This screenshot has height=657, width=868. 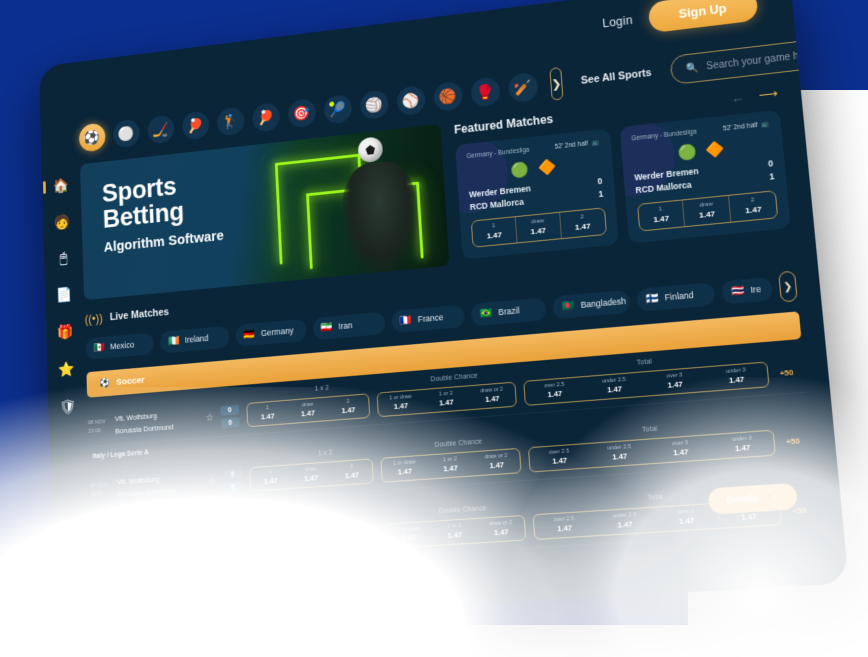 I want to click on search-icon: 🔍, so click(x=692, y=68).